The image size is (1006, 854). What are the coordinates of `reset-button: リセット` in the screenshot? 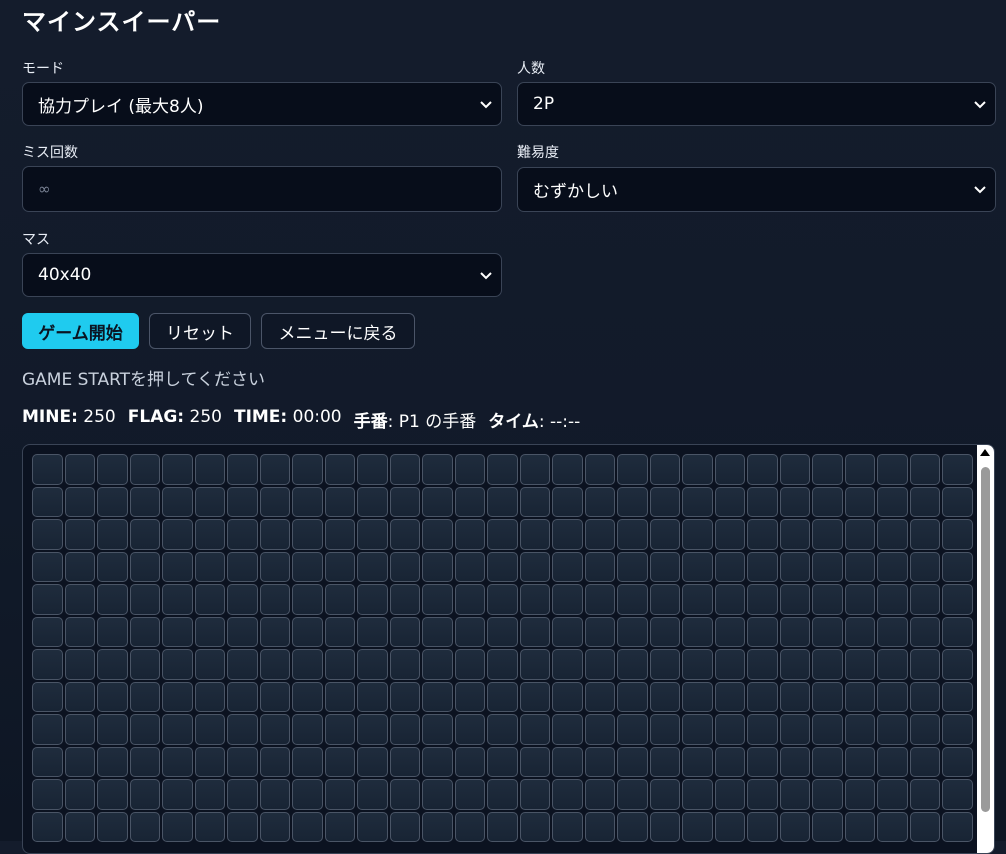 It's located at (200, 331).